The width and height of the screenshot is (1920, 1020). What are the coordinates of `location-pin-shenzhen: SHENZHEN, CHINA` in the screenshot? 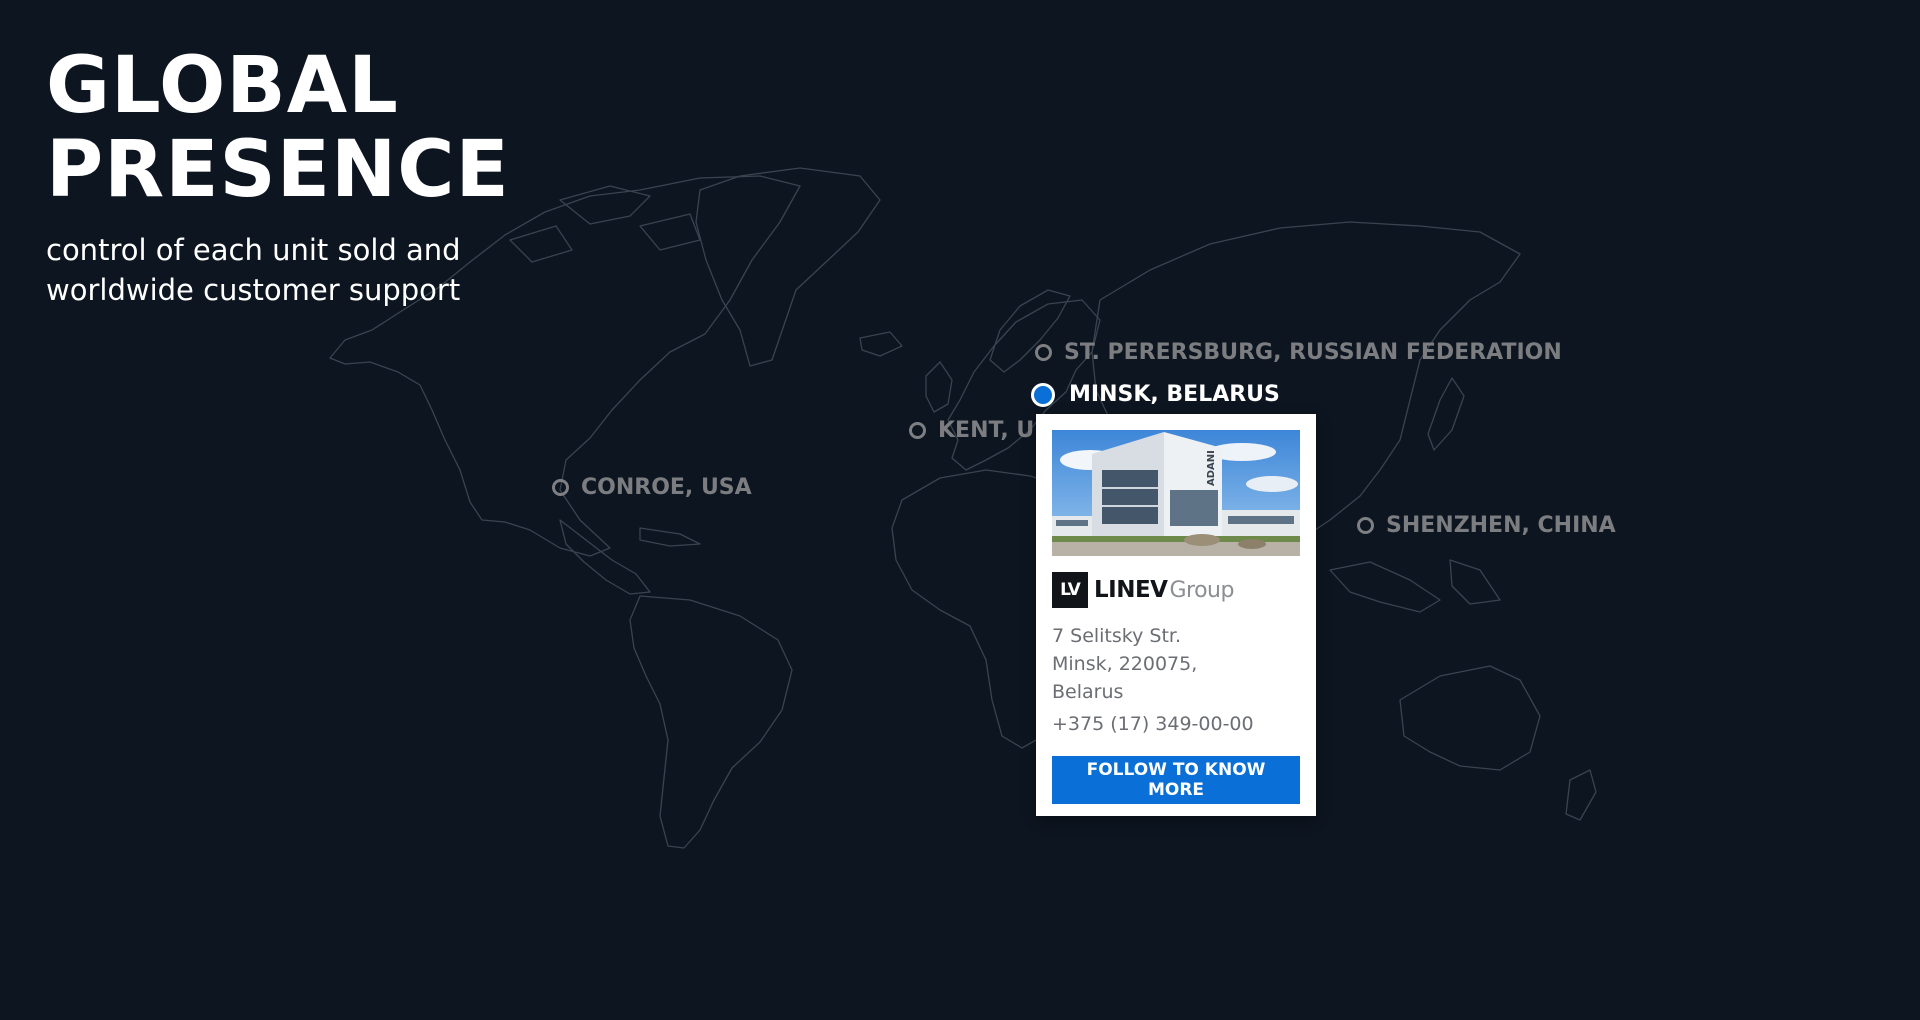 It's located at (1486, 525).